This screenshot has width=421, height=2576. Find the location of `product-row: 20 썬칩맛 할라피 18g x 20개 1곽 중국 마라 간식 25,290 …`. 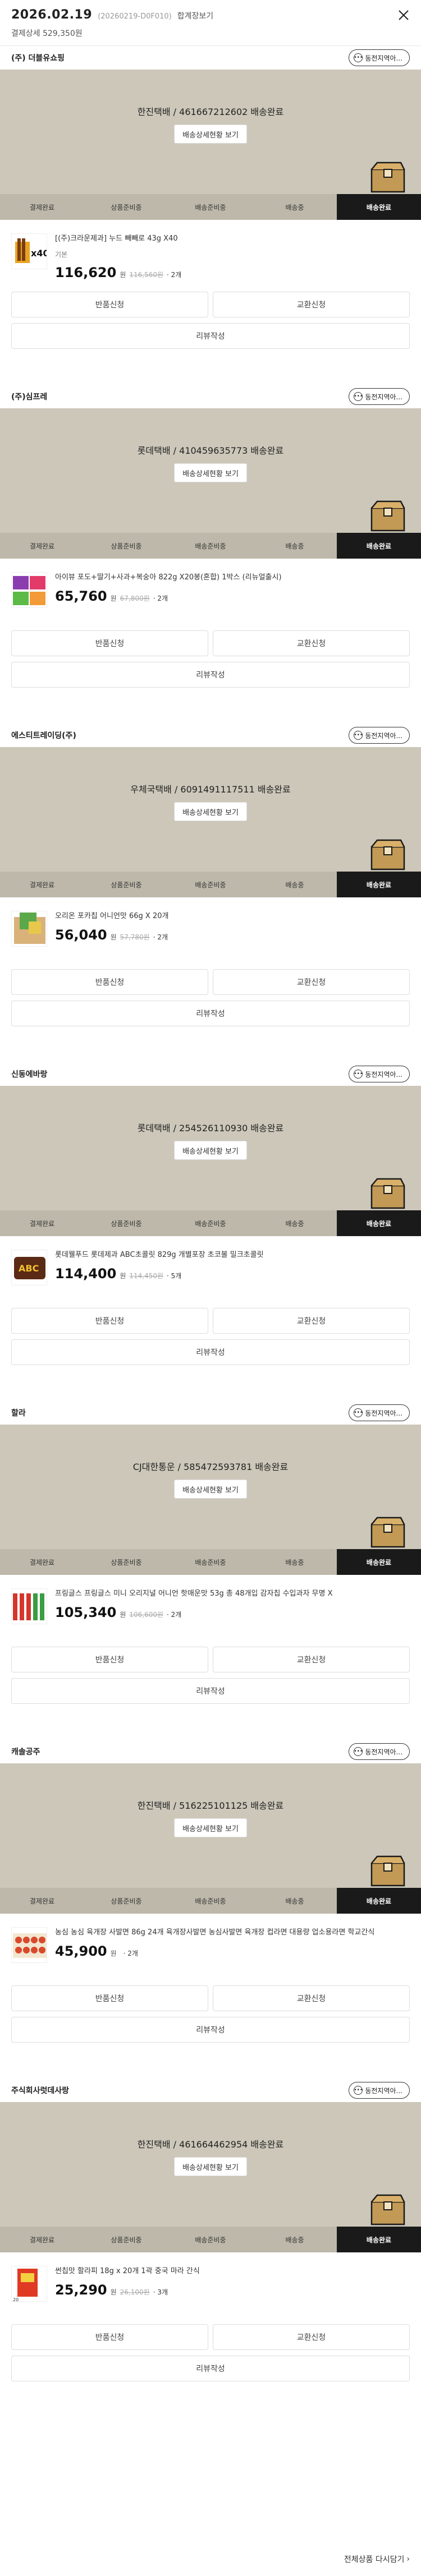

product-row: 20 썬칩맛 할라피 18g x 20개 1곽 중국 마라 간식 25,290 … is located at coordinates (210, 2285).